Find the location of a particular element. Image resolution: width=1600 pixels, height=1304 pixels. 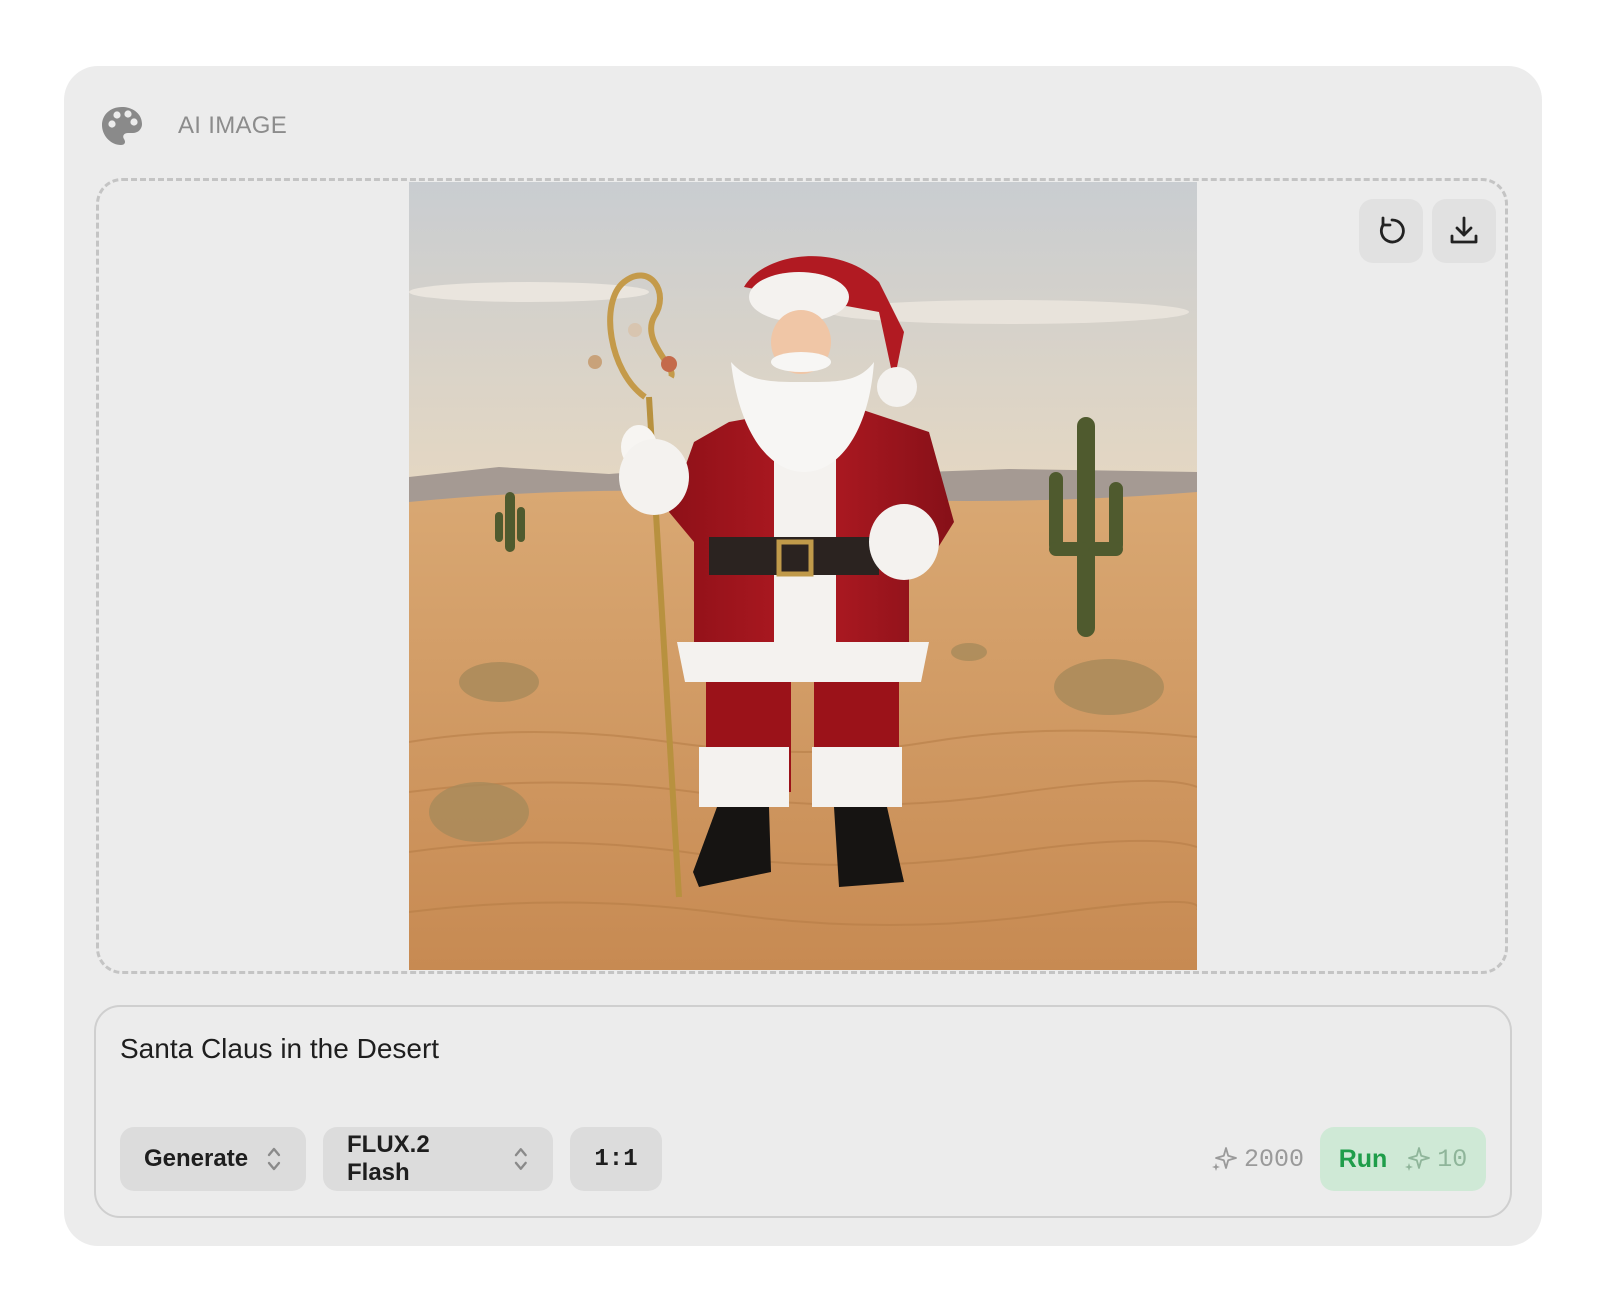

credits-balance: 2000 is located at coordinates (1257, 1159).